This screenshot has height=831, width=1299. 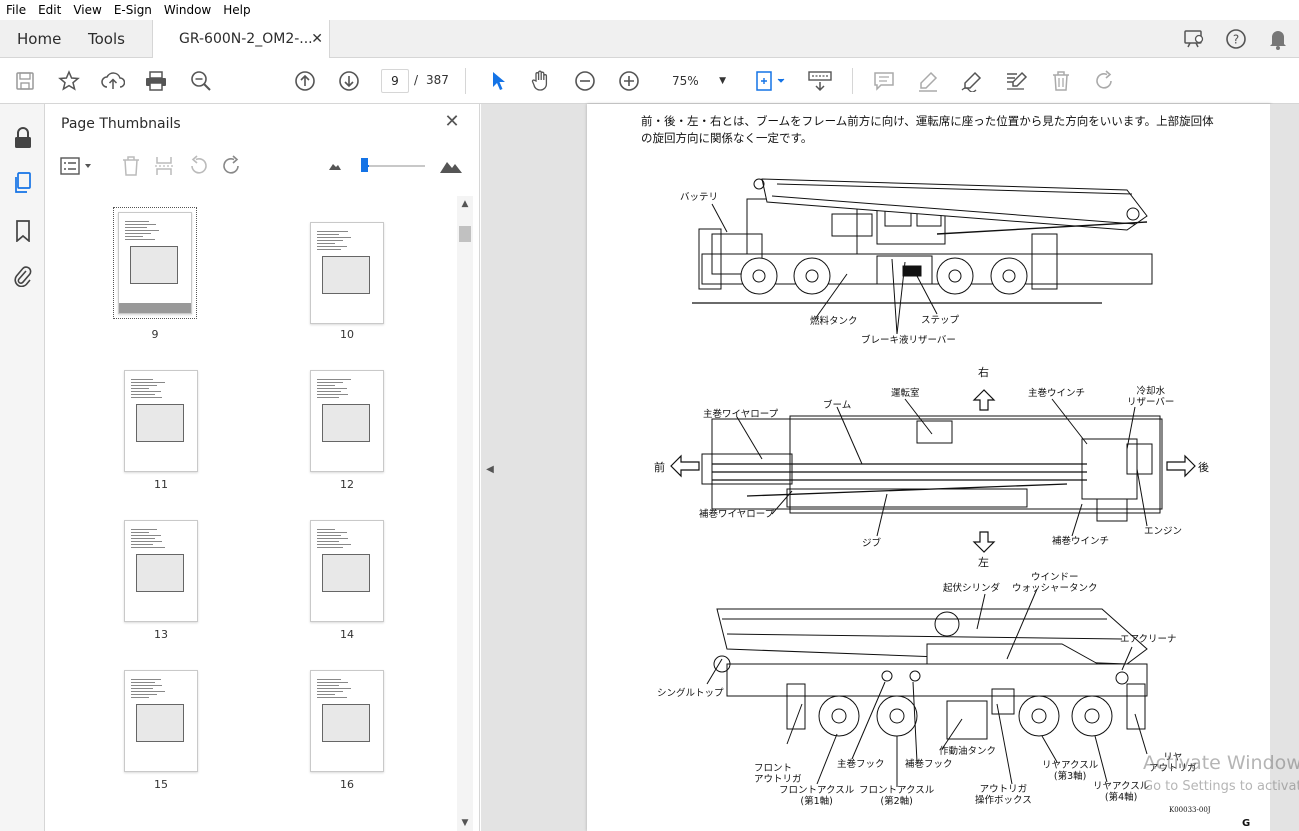 What do you see at coordinates (161, 484) in the screenshot?
I see `thumbnail-page-label: 11` at bounding box center [161, 484].